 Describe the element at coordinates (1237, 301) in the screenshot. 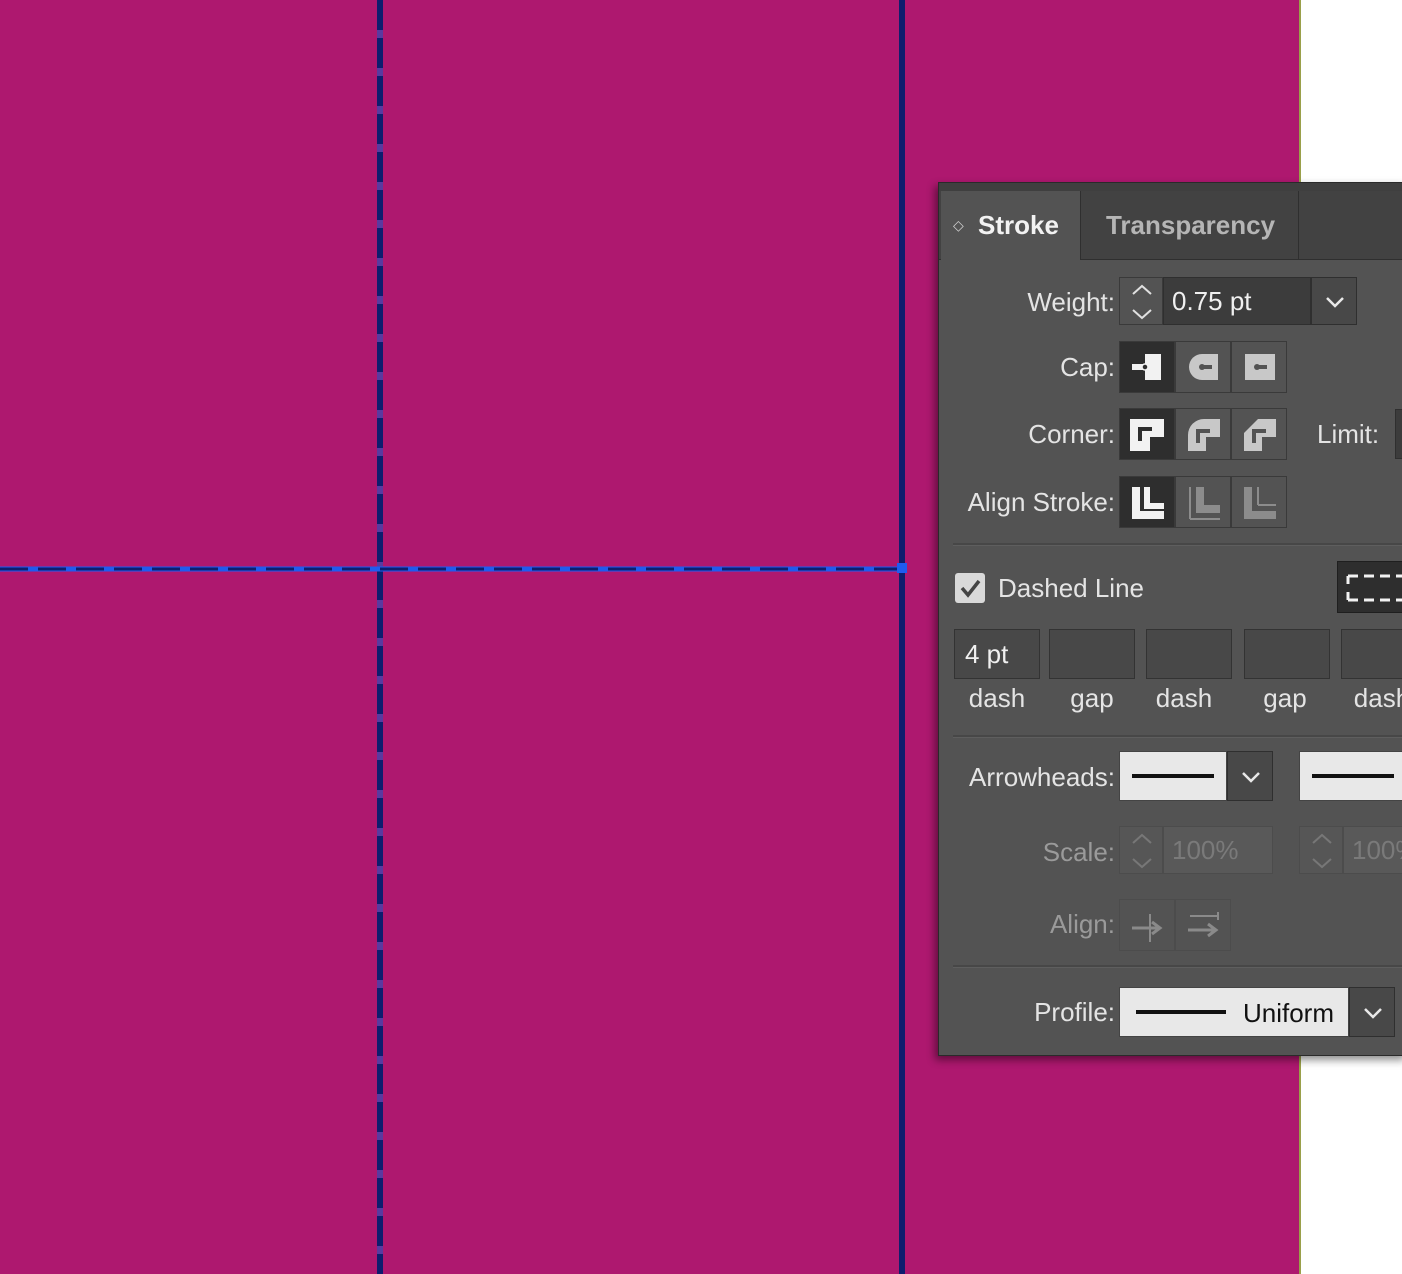

I see `weight-input: 0.75 pt` at that location.